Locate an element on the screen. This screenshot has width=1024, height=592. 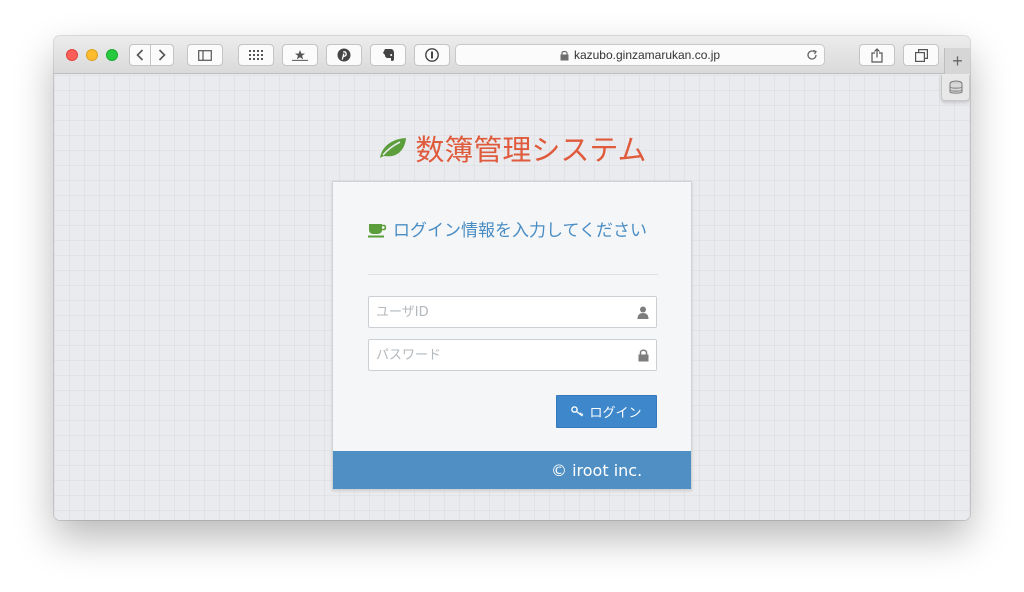
browser-toolbar: kazubo.ginzamarukan.co.jp + is located at coordinates (512, 55).